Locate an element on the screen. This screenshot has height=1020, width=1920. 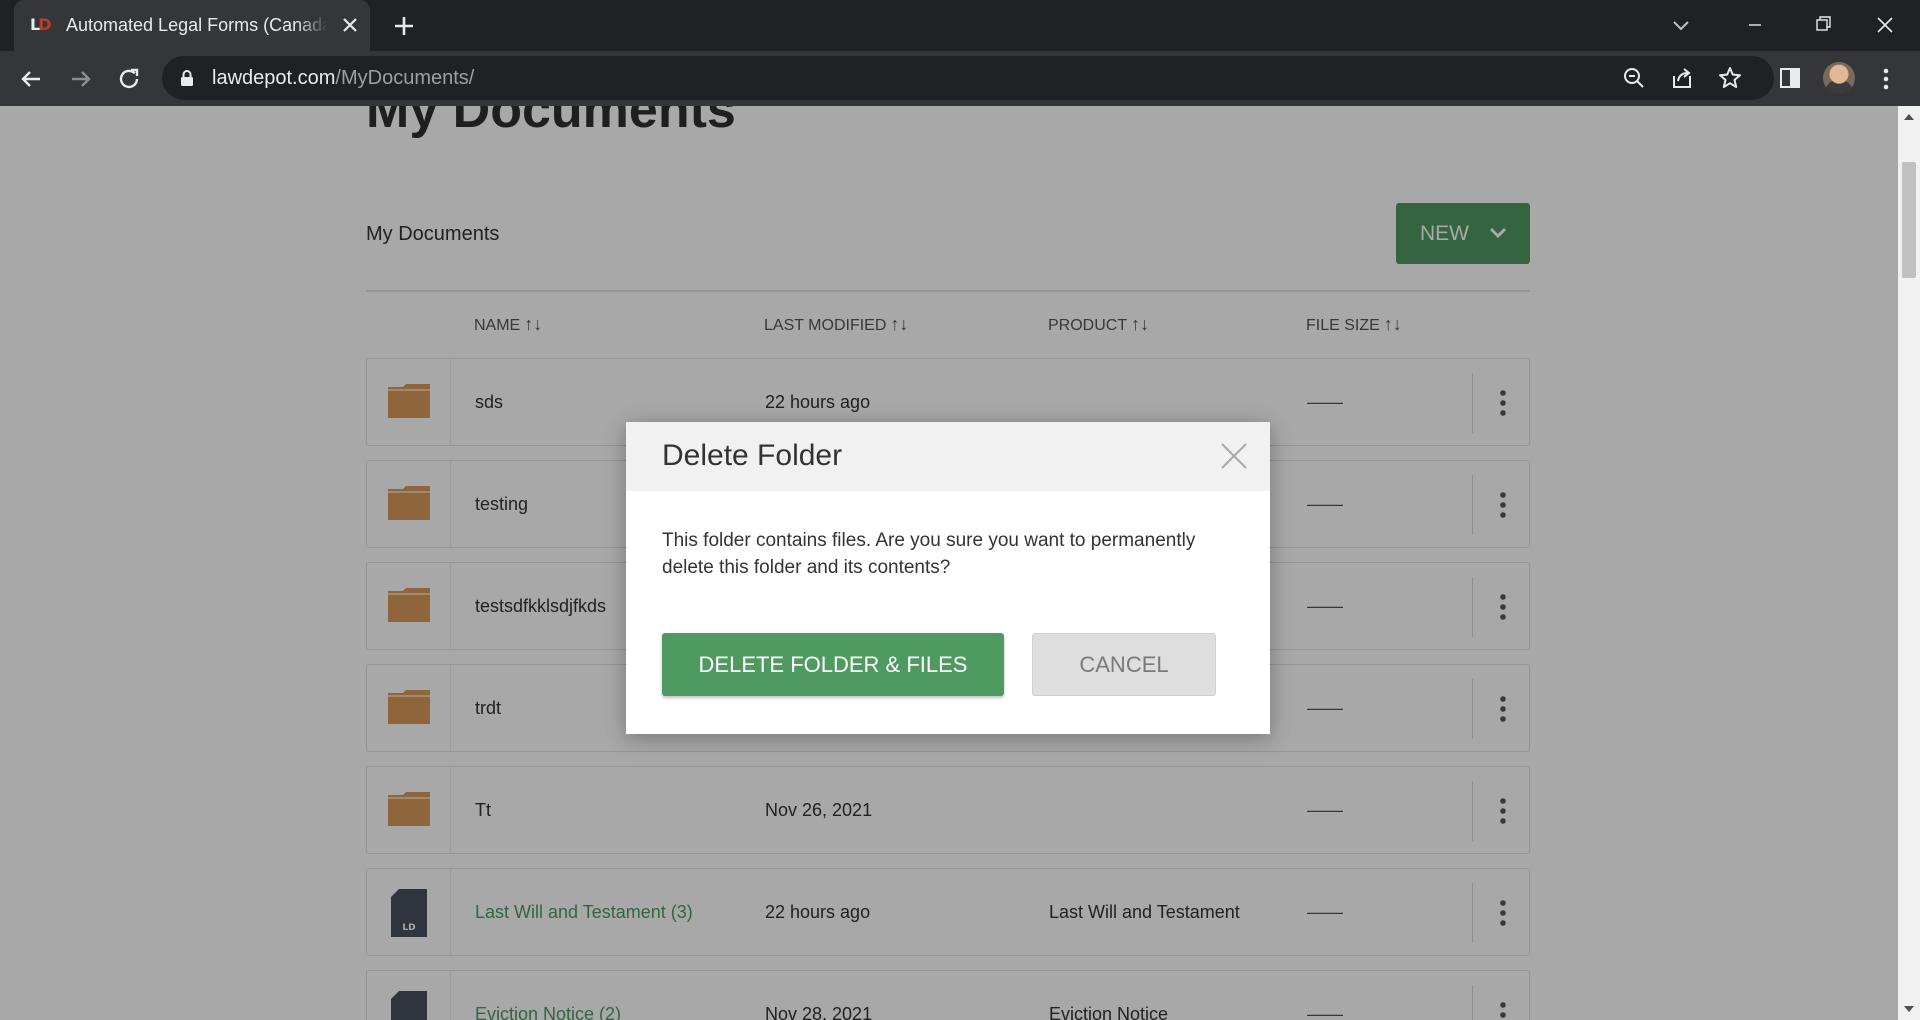
profile-avatar is located at coordinates (1839, 78).